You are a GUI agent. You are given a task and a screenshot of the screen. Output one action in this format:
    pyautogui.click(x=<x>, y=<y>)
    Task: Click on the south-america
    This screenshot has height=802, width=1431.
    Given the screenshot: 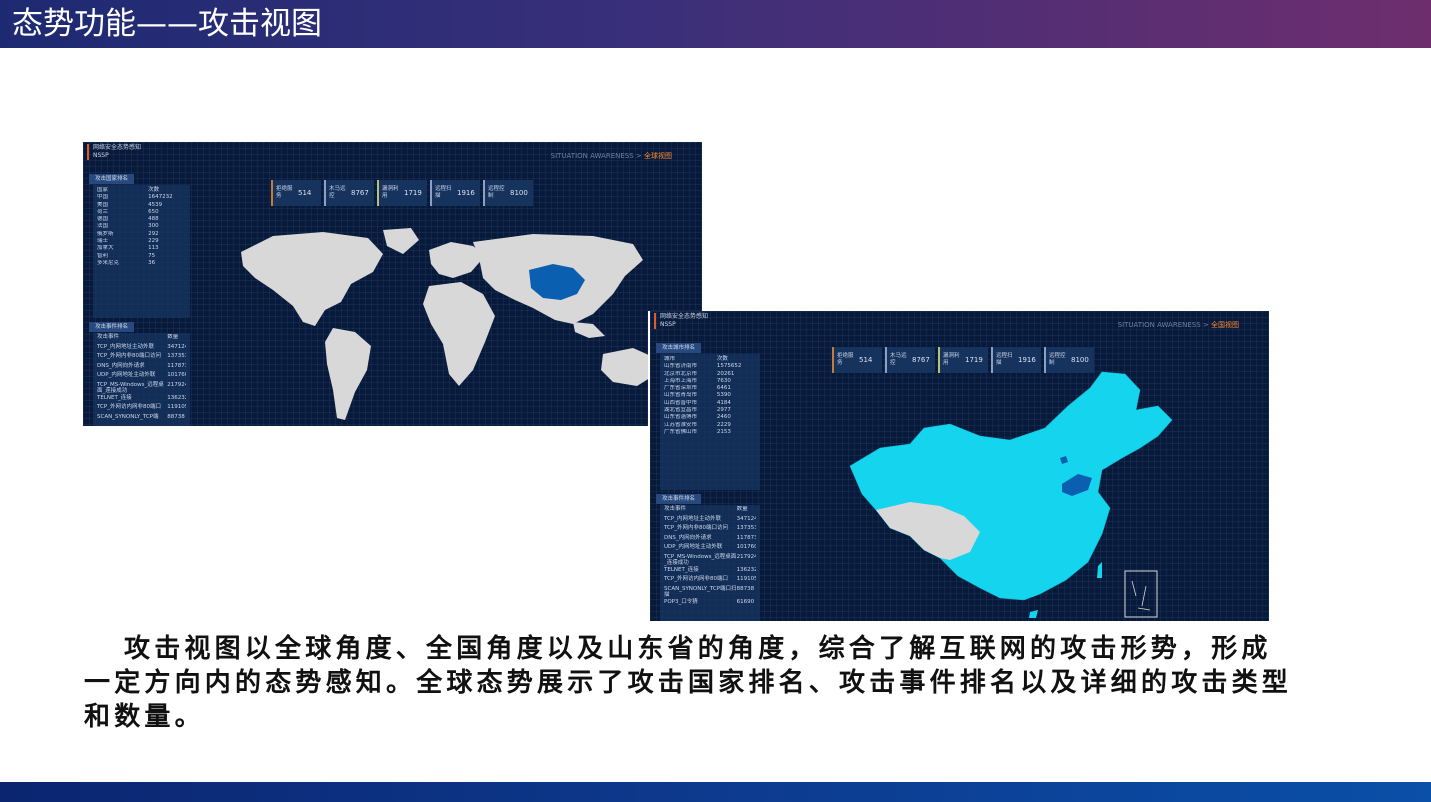 What is the action you would take?
    pyautogui.click(x=348, y=374)
    